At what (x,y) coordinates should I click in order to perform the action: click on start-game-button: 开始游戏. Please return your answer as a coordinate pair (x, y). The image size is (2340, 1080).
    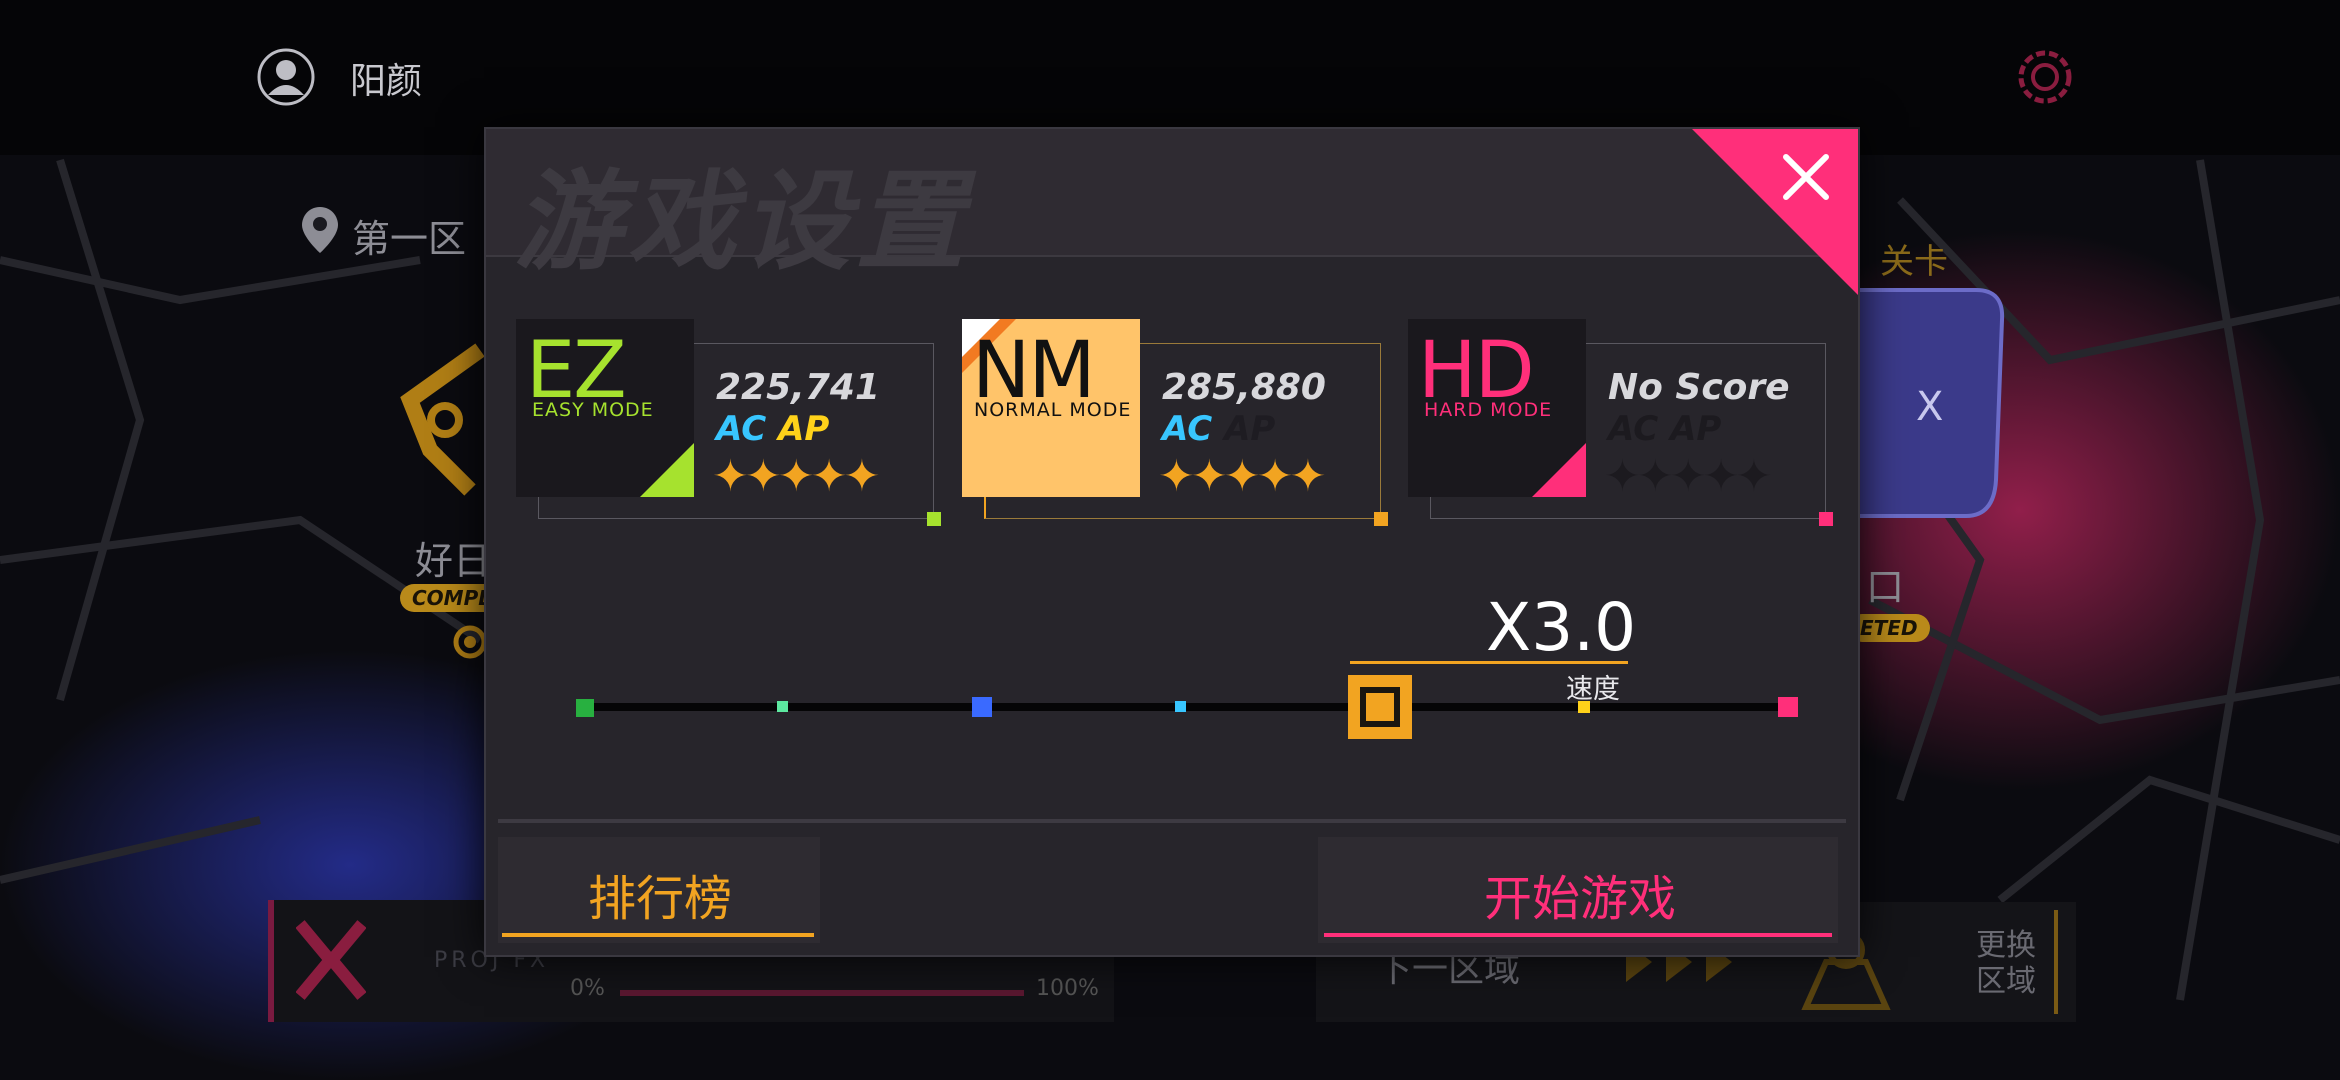
    Looking at the image, I should click on (1578, 890).